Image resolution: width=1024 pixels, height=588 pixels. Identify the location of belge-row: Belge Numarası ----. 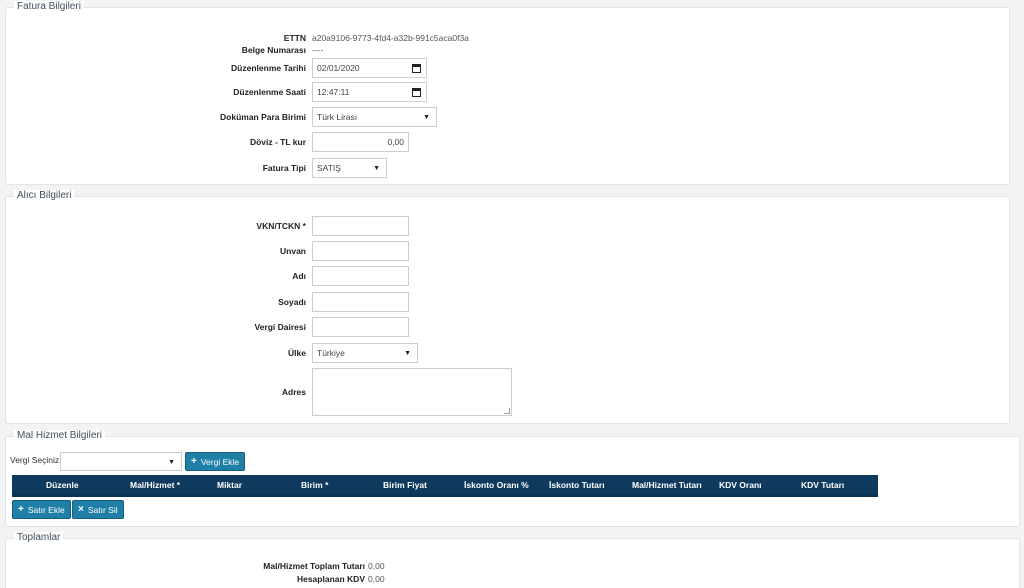
(165, 46).